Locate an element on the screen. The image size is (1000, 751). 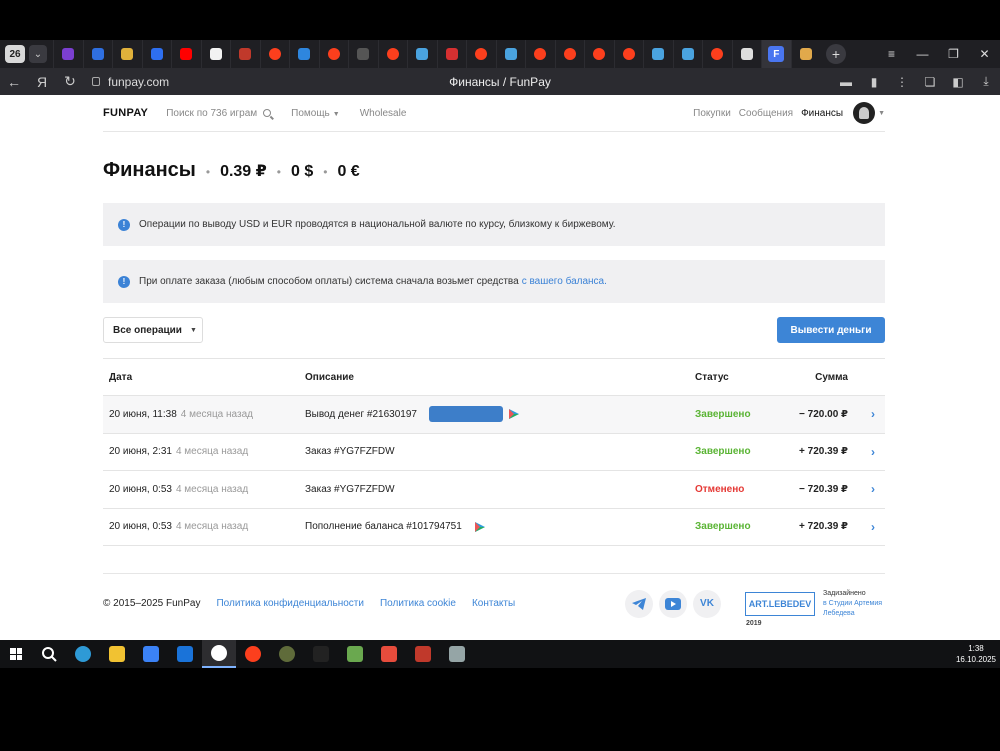
tab-list-chevron-icon: ⌄ is located at coordinates (38, 54).